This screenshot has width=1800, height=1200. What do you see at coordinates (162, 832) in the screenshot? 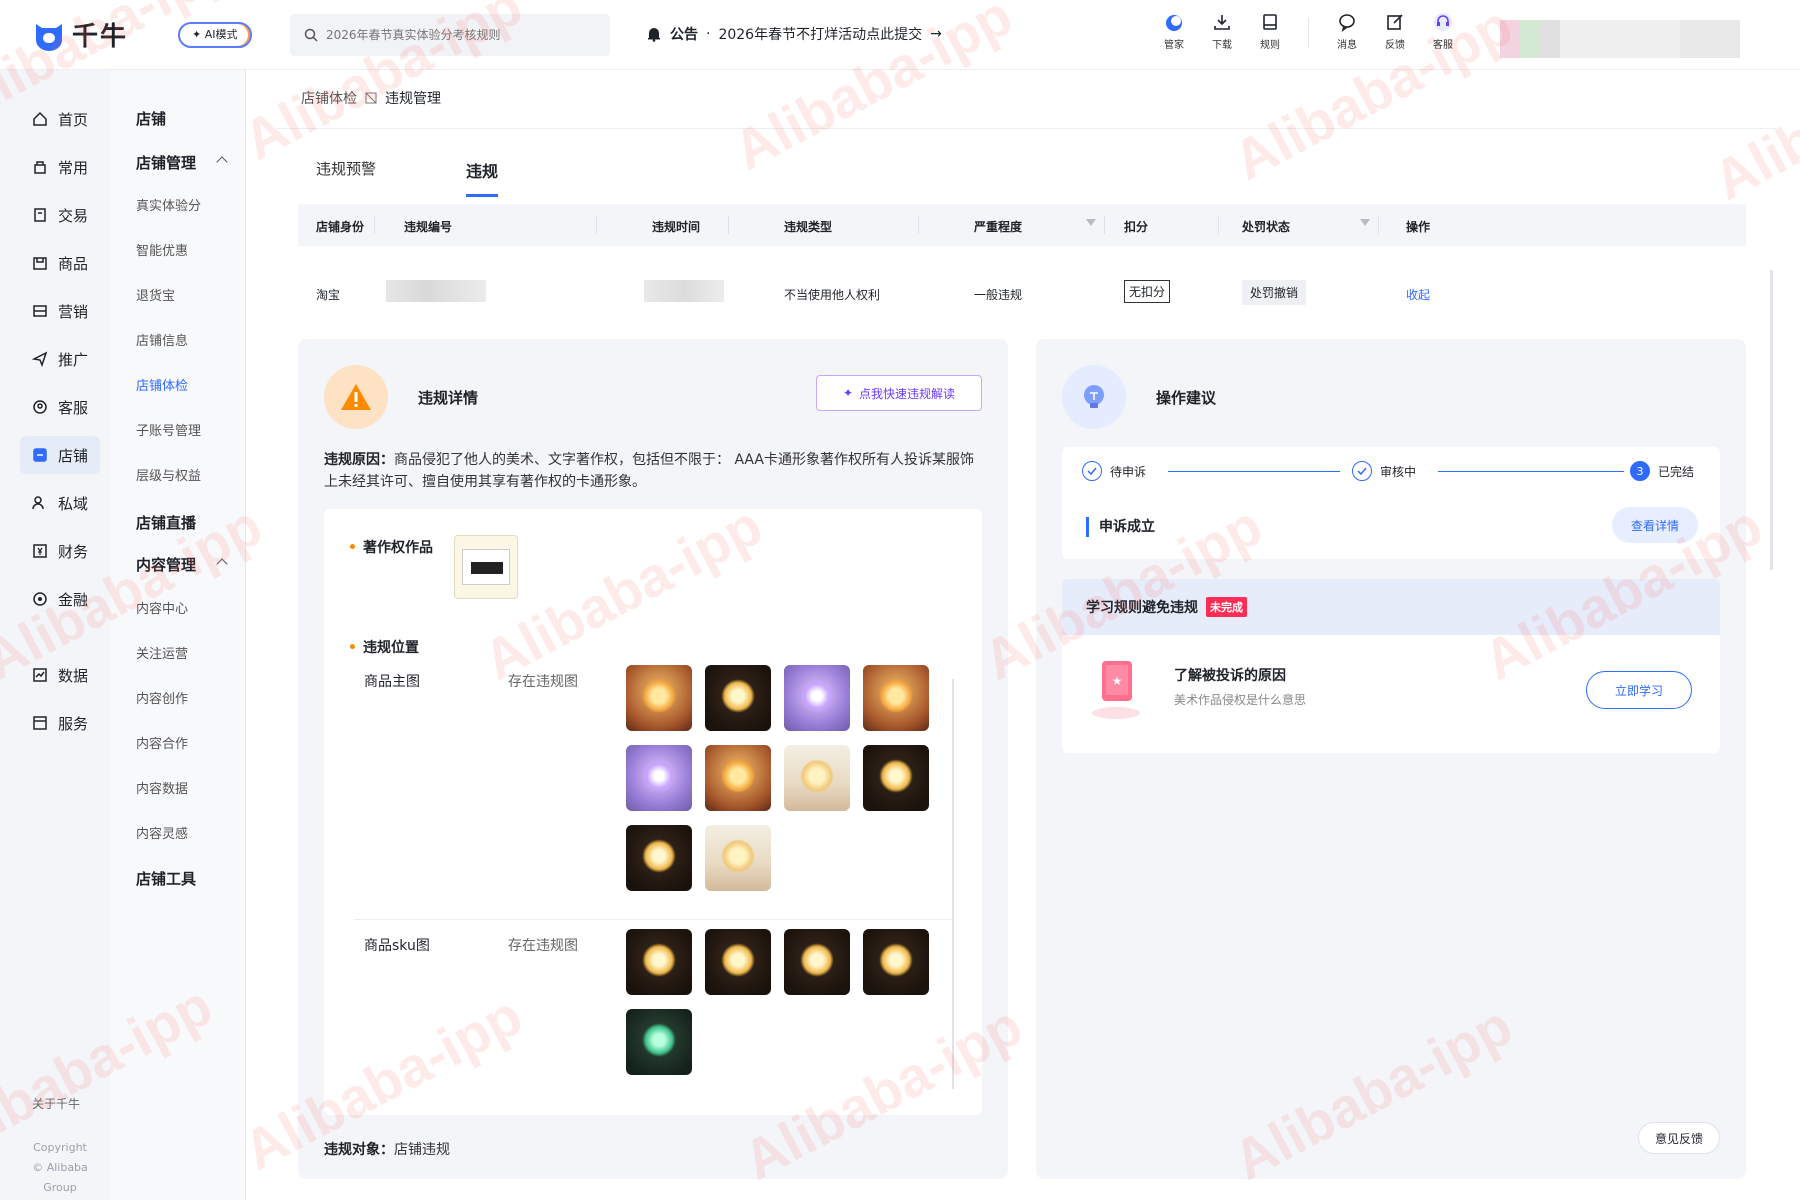
I see `nav2-content-inspiration: 内容灵感` at bounding box center [162, 832].